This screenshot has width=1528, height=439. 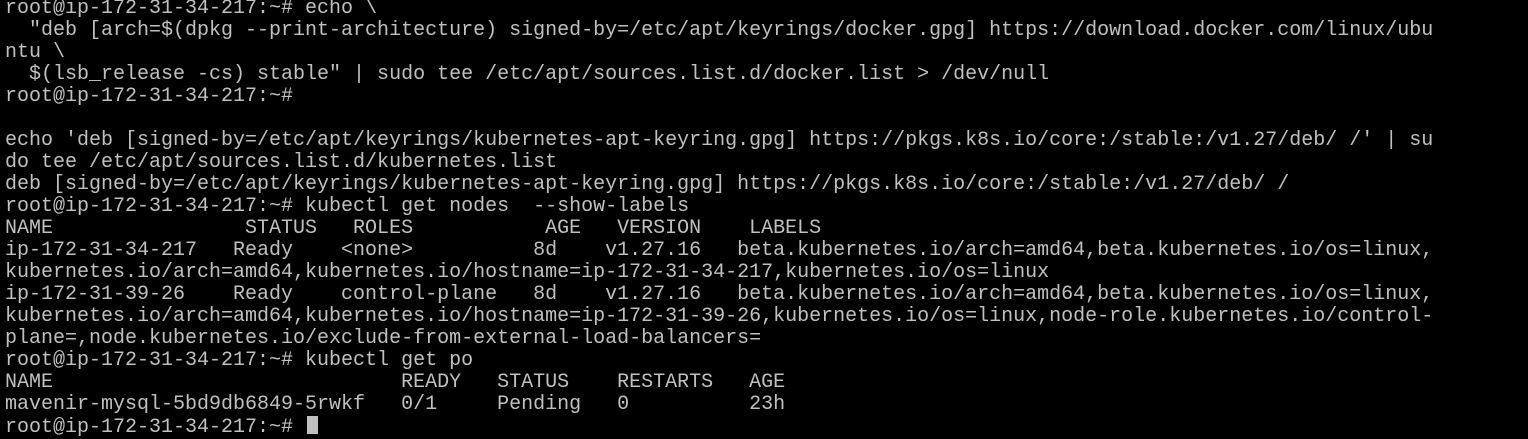 What do you see at coordinates (766, 427) in the screenshot?
I see `terminal-prompt-line: root@ip-172-31-34-217:~#` at bounding box center [766, 427].